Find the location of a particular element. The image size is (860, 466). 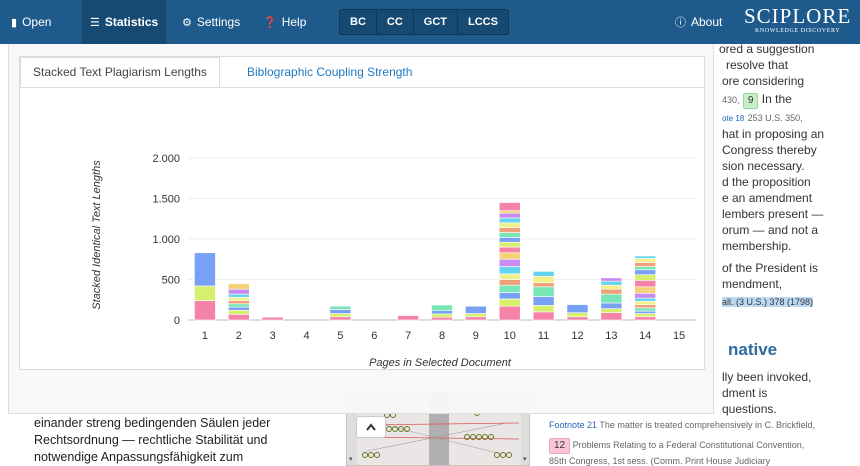

citation: all. (3 U.S.) 378 (1798) is located at coordinates (768, 302).